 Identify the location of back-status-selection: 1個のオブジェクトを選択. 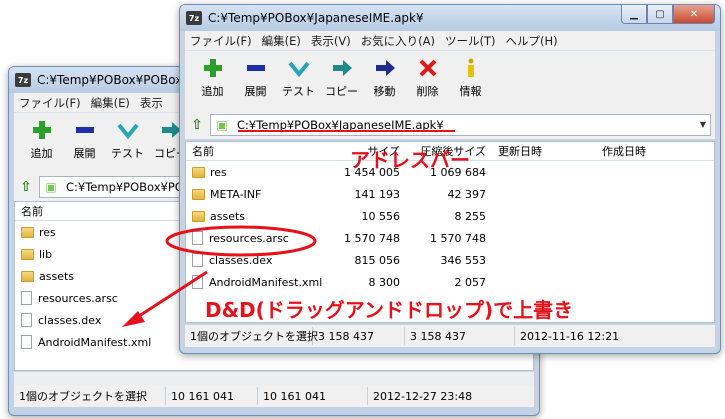
(90, 396).